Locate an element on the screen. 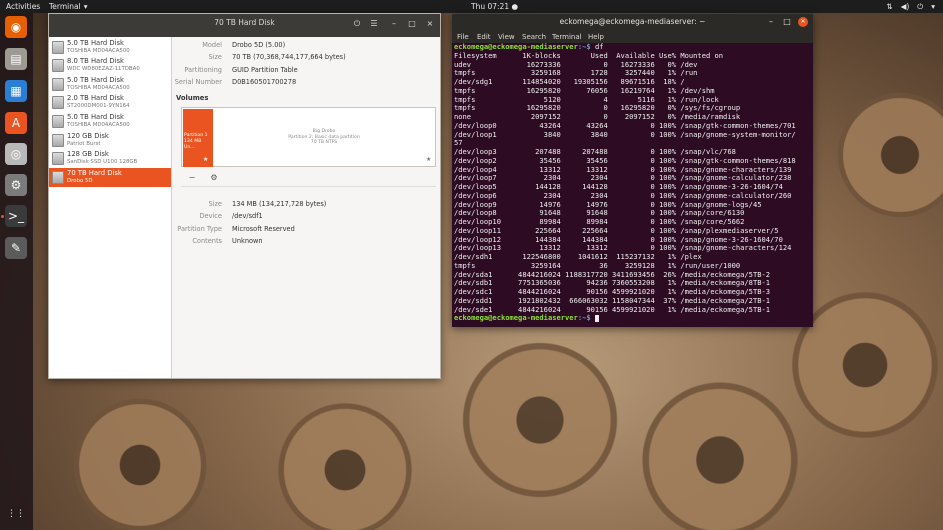 This screenshot has width=943, height=530. disks-icon: ◎ is located at coordinates (16, 154).